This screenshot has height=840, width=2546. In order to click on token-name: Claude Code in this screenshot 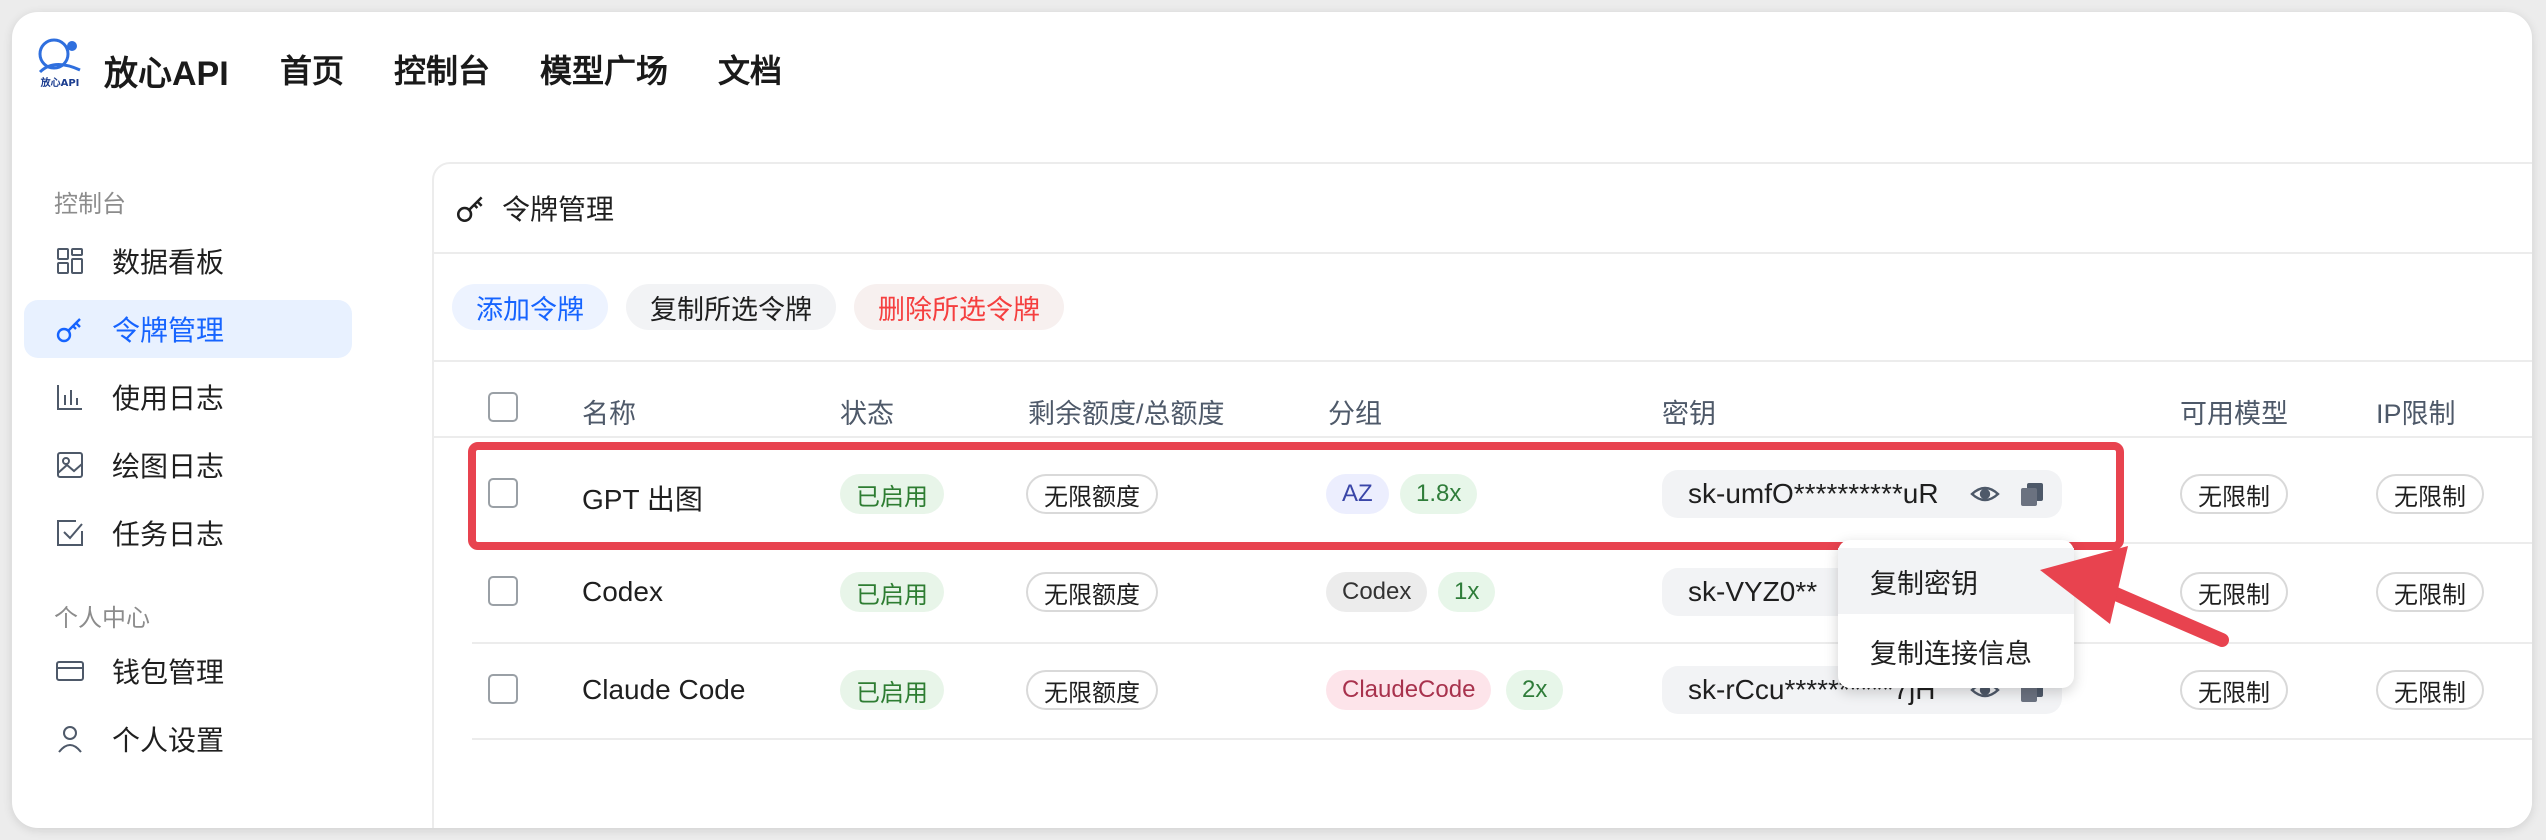, I will do `click(664, 689)`.